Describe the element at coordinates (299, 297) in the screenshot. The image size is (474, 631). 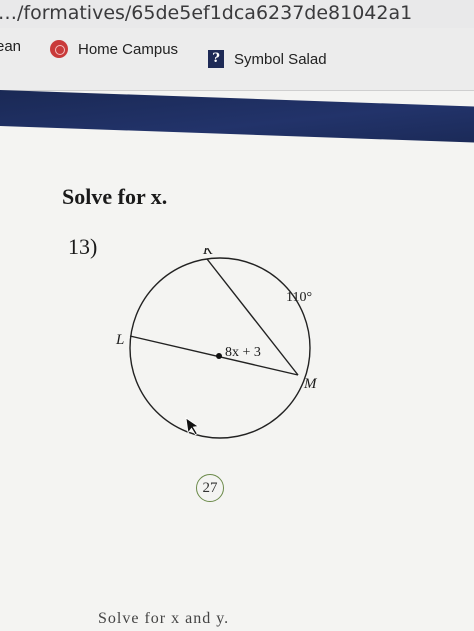
I see `arc-measure-label: 110°` at that location.